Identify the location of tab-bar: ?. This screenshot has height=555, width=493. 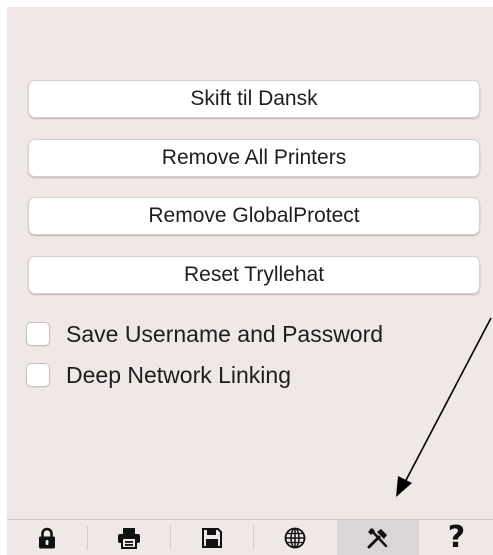
(250, 537).